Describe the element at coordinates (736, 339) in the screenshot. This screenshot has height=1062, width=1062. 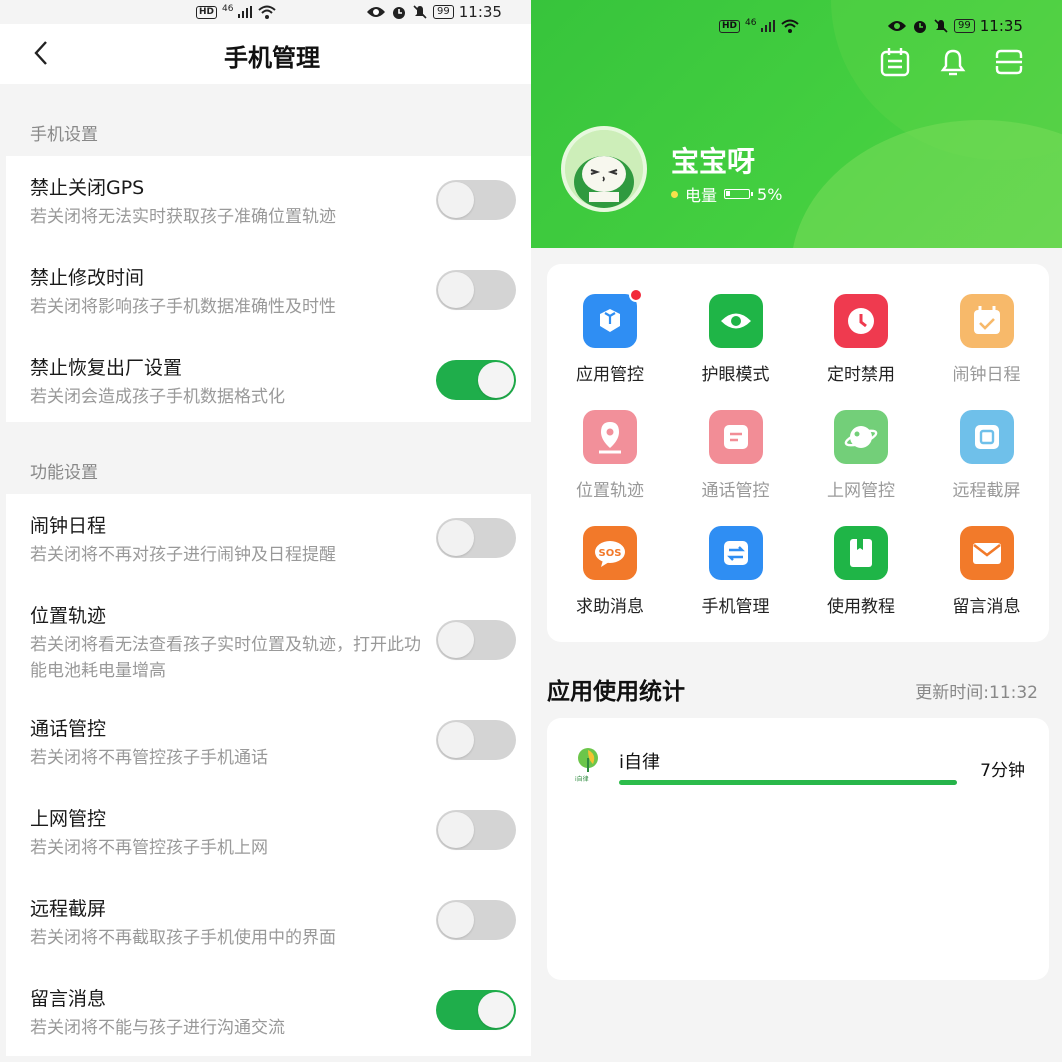
I see `grid-item-eye: 护眼模式` at that location.